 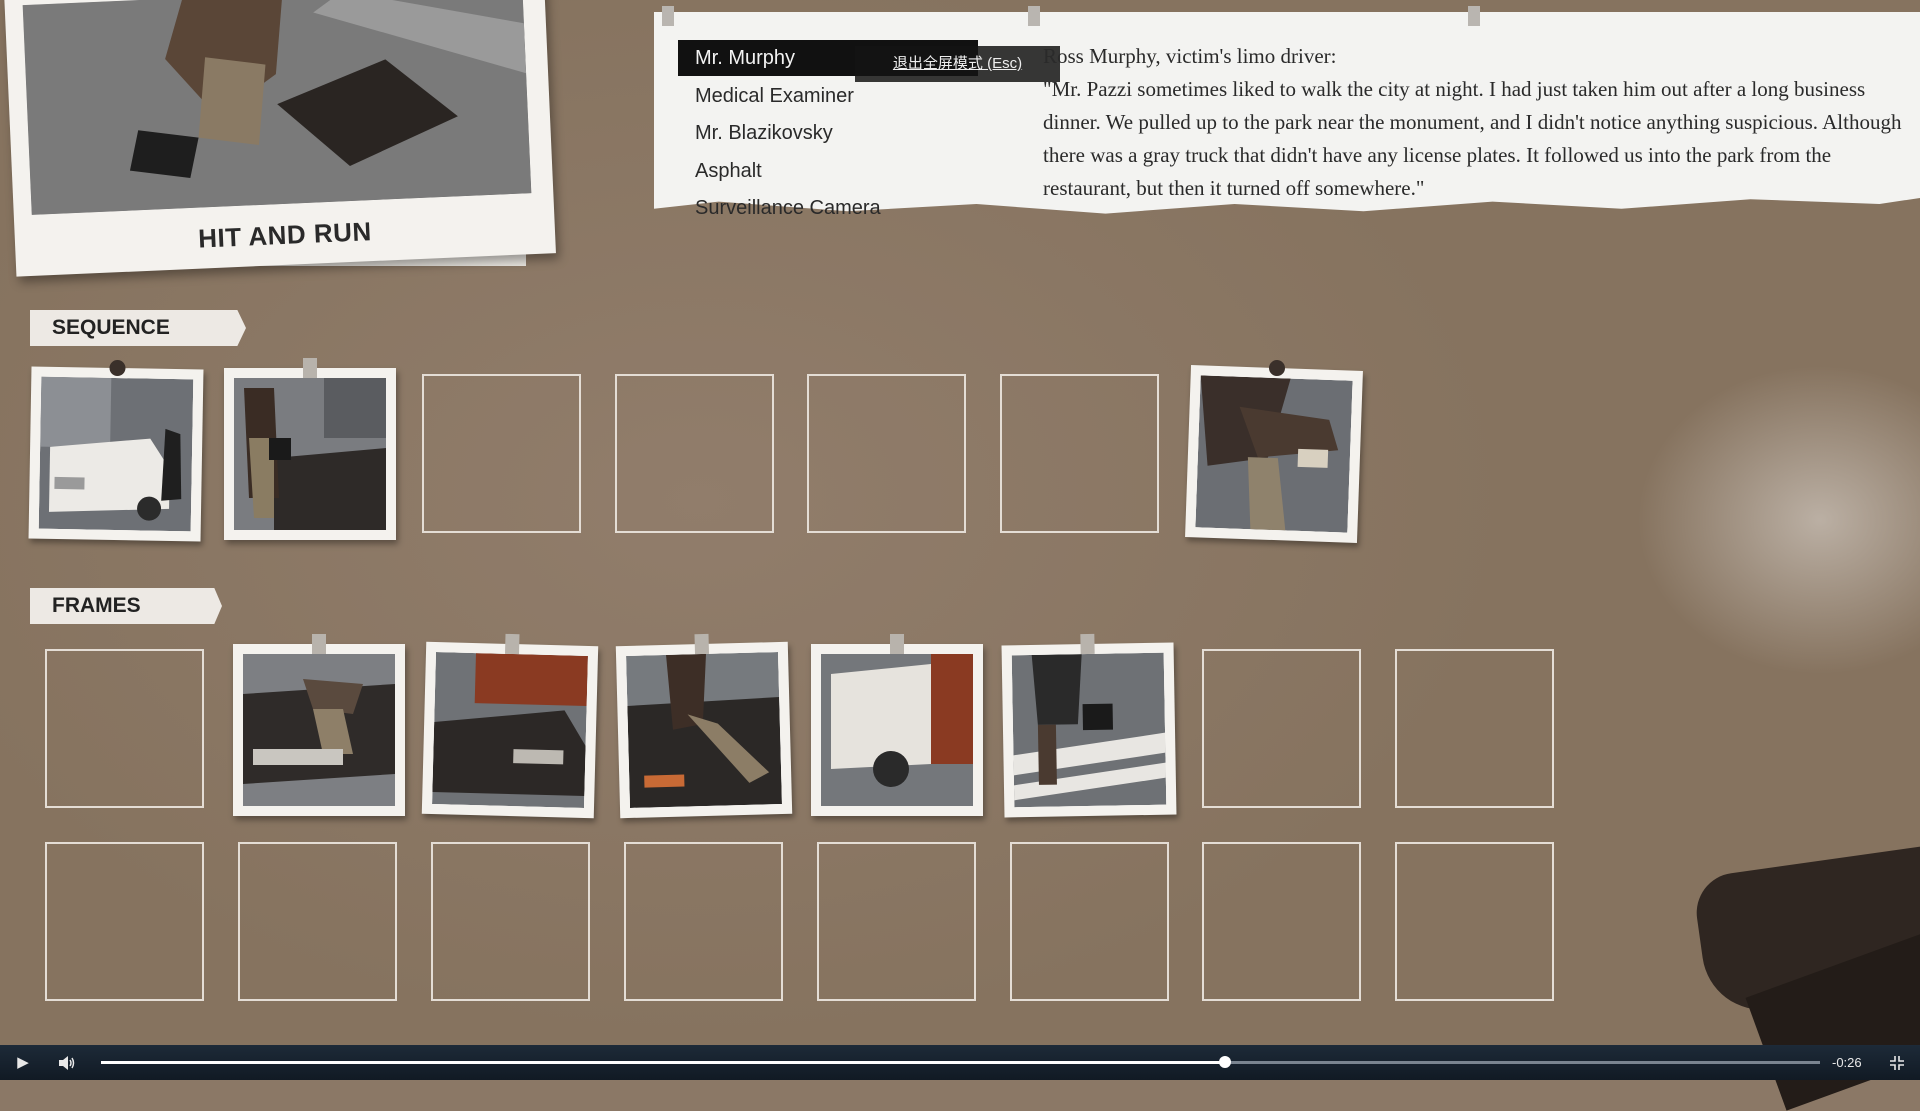 I want to click on white-truck-image, so click(x=897, y=730).